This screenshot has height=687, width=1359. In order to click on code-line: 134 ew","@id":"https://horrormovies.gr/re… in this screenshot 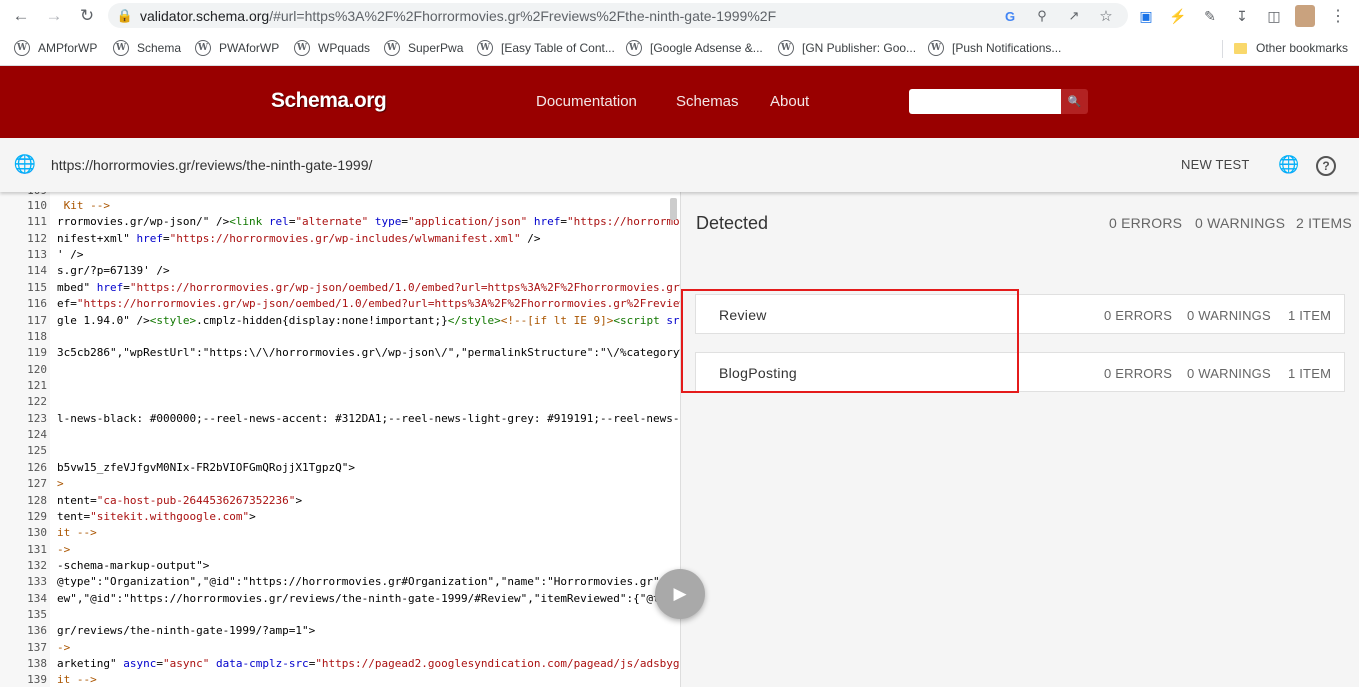, I will do `click(340, 599)`.